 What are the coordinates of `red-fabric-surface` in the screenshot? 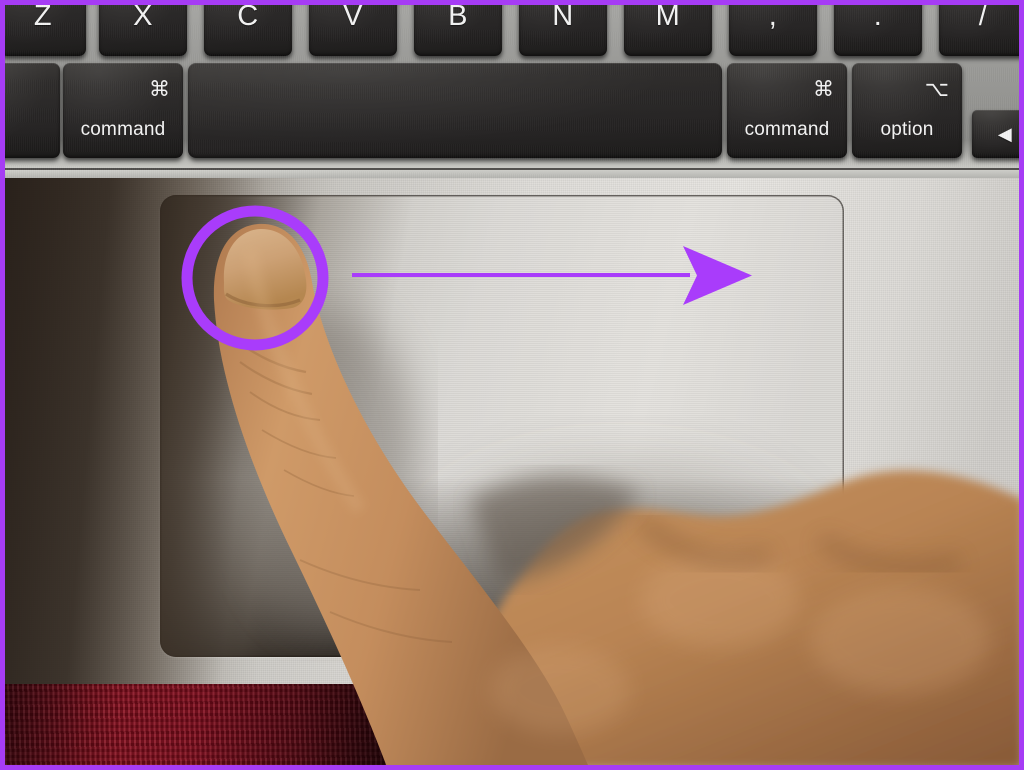 It's located at (235, 727).